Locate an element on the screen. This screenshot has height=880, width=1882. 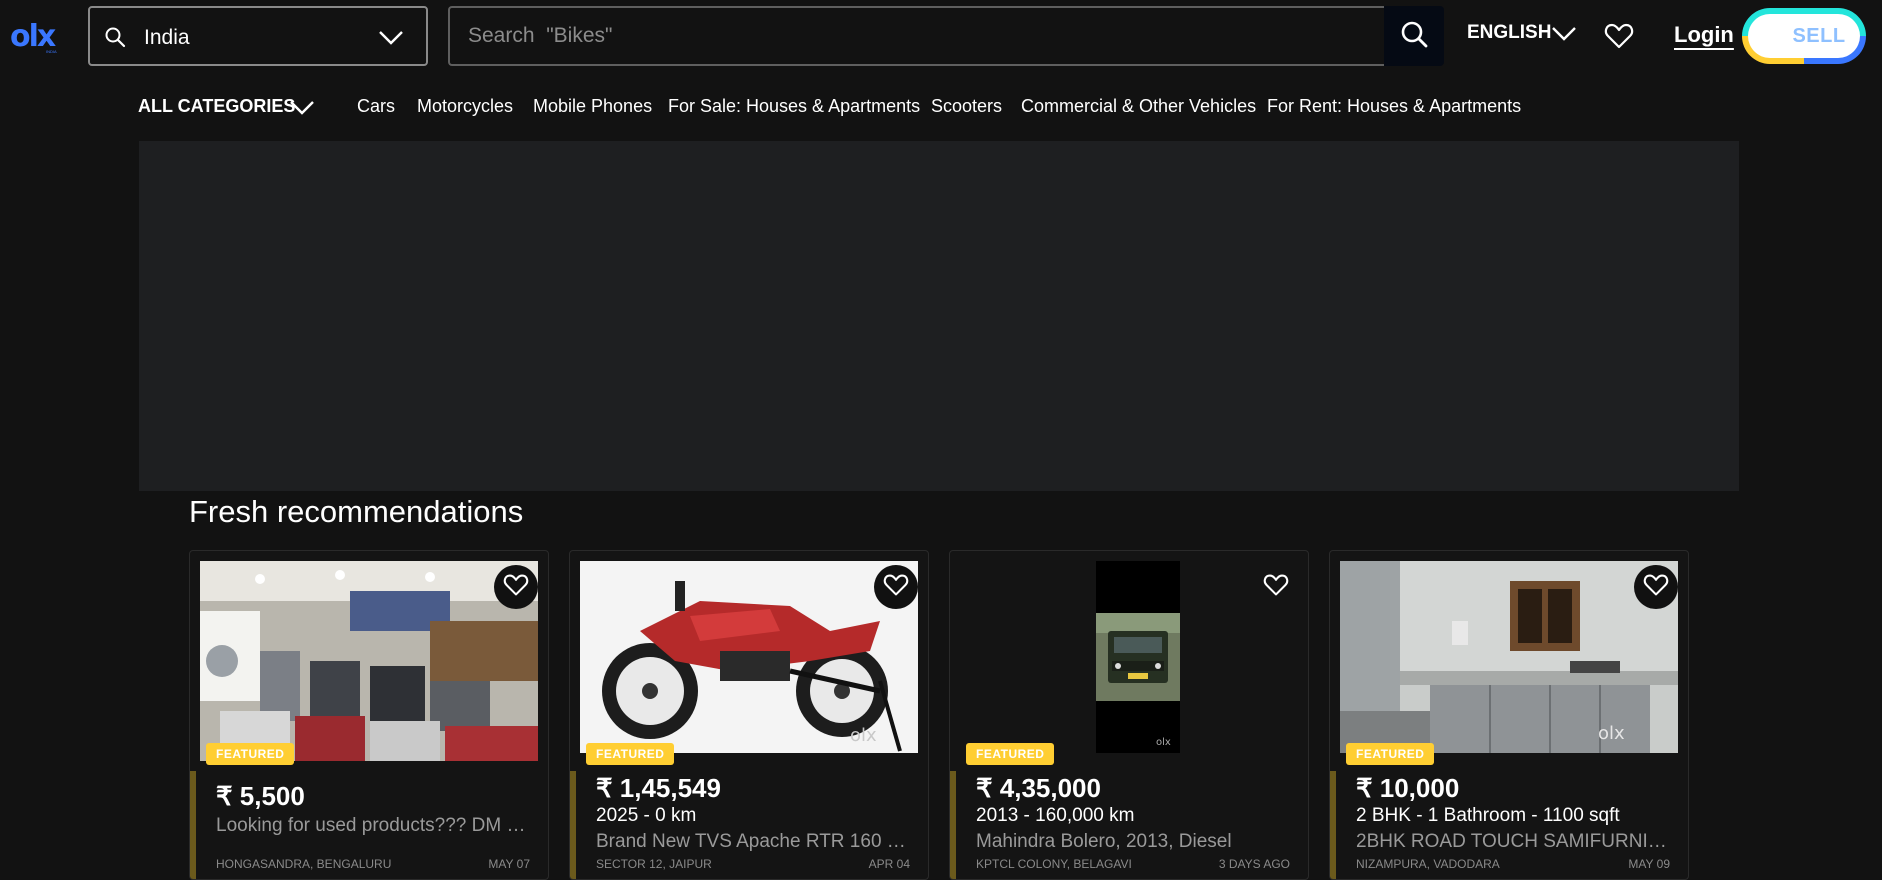
listing-price: ₹ 5,500 is located at coordinates (260, 796).